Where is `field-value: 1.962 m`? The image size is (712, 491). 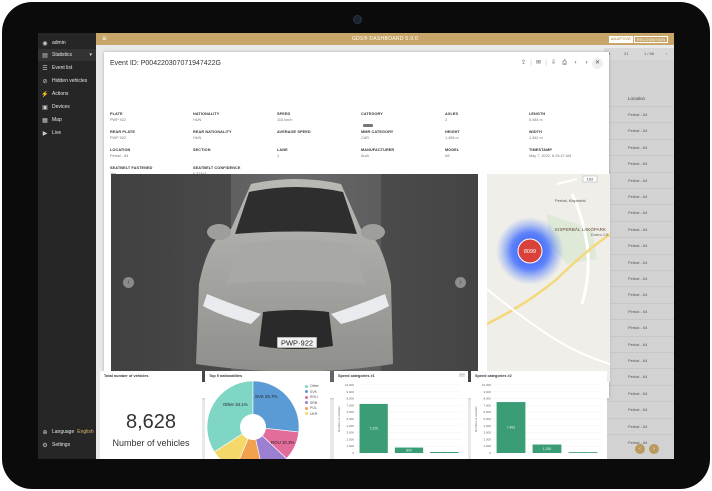
field-value: 1.962 m is located at coordinates (536, 138).